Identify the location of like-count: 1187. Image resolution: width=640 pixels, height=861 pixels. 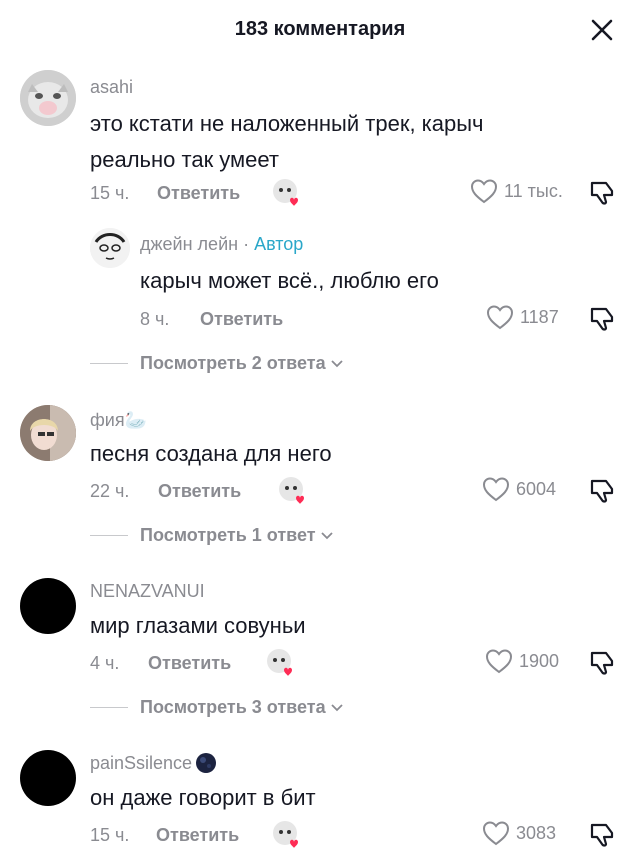
(539, 316).